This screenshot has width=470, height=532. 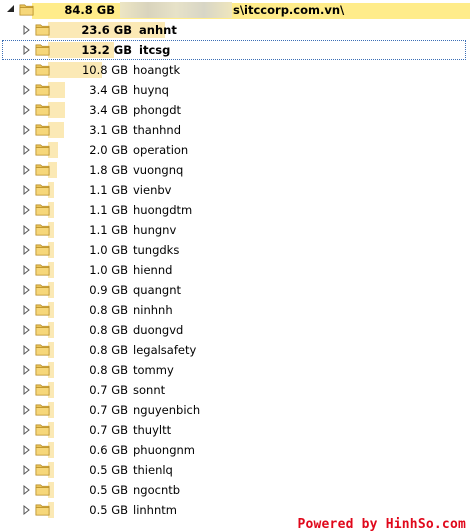 What do you see at coordinates (108, 90) in the screenshot?
I see `item-size: 3.4 GB` at bounding box center [108, 90].